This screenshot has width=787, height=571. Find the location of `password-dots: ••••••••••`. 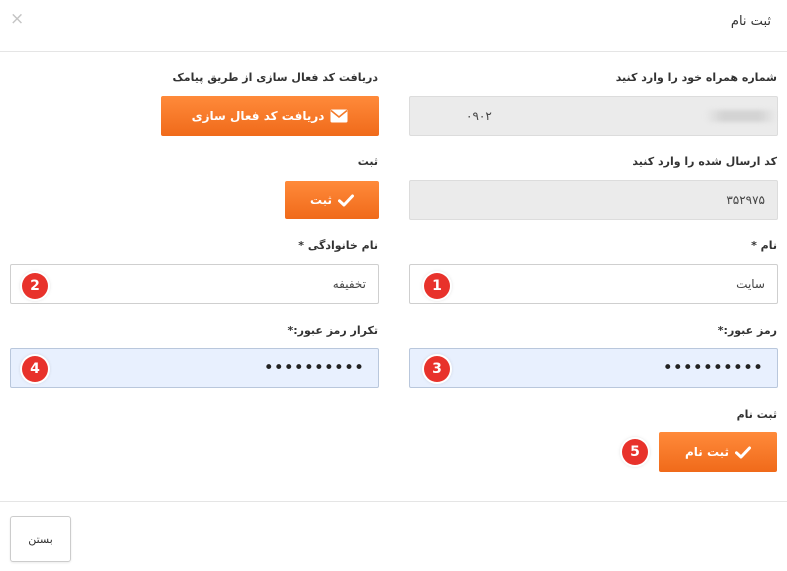

password-dots: •••••••••• is located at coordinates (712, 368).